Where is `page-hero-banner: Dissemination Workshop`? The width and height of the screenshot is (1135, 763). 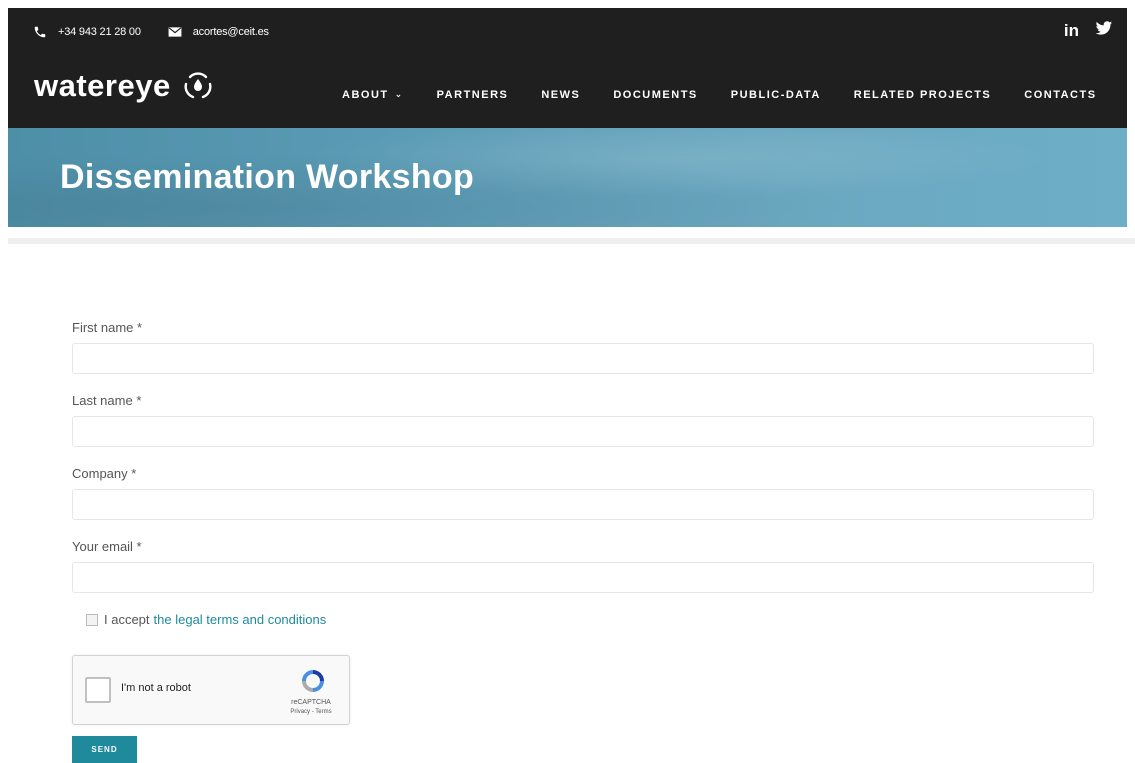 page-hero-banner: Dissemination Workshop is located at coordinates (567, 177).